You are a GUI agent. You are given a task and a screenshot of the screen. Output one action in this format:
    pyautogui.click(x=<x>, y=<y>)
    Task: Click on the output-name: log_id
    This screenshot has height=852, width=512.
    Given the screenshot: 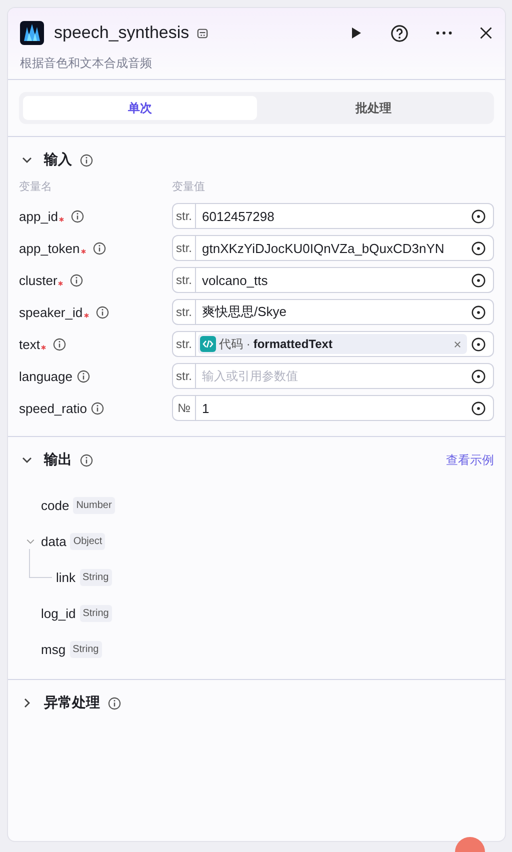 What is the action you would take?
    pyautogui.click(x=58, y=613)
    